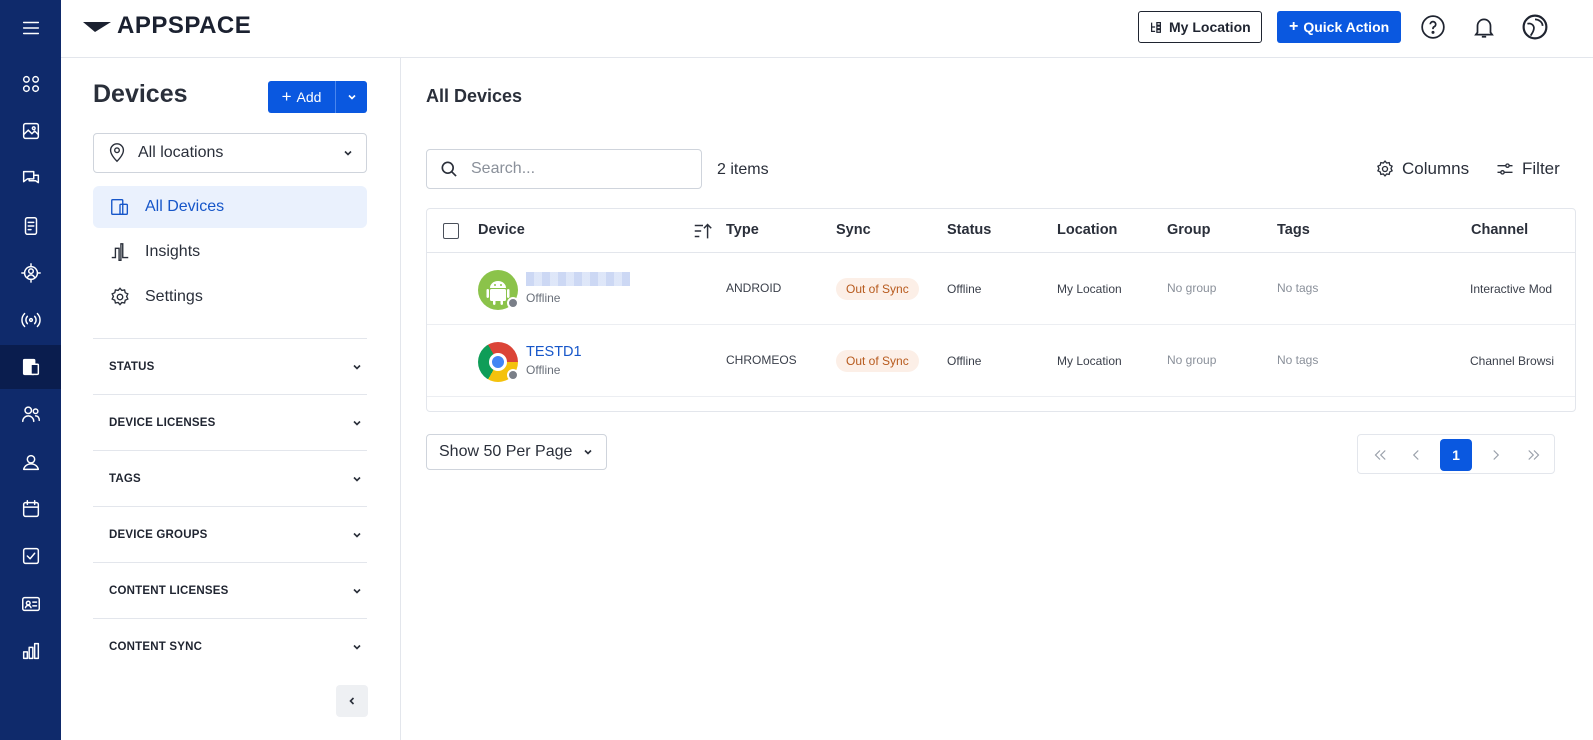 The height and width of the screenshot is (740, 1593). I want to click on filter-content-sync: CONTENT SYNC, so click(230, 646).